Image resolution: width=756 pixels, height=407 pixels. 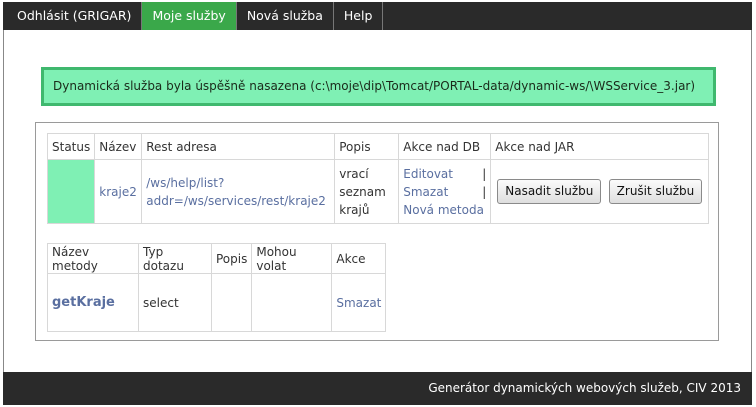 I want to click on service-name-cell: kraje2, so click(x=118, y=191).